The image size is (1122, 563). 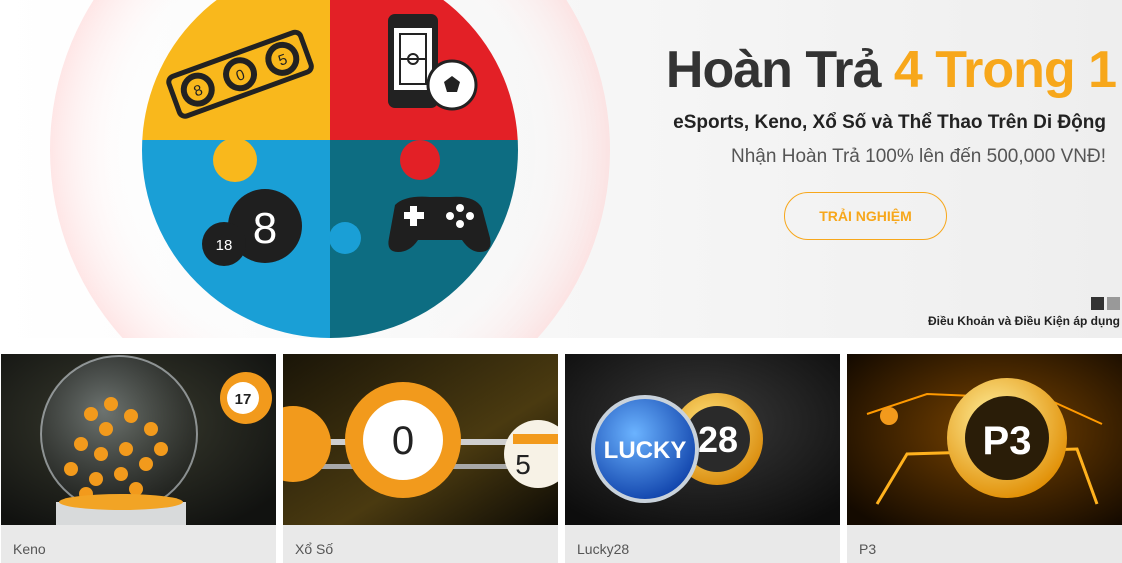 I want to click on xo-so-thumbnail: 0 5, so click(x=420, y=439).